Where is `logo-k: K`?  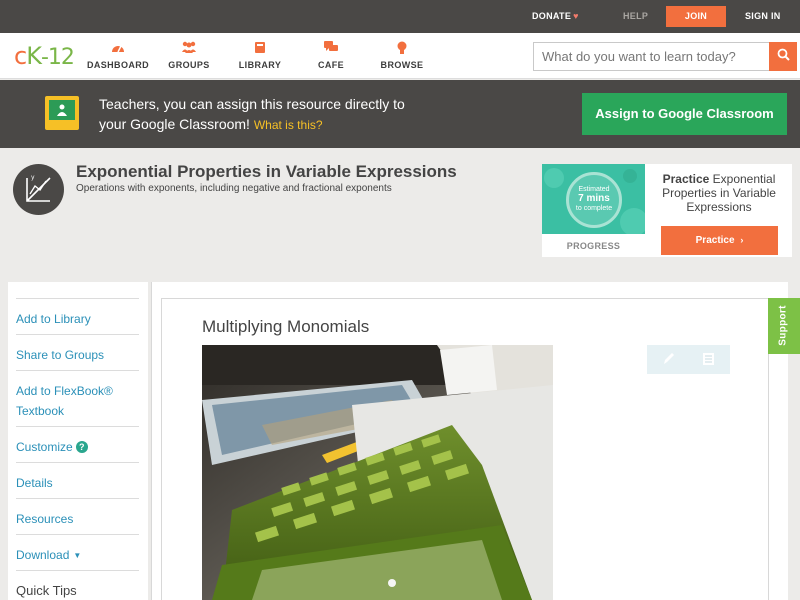
logo-k: K is located at coordinates (34, 56).